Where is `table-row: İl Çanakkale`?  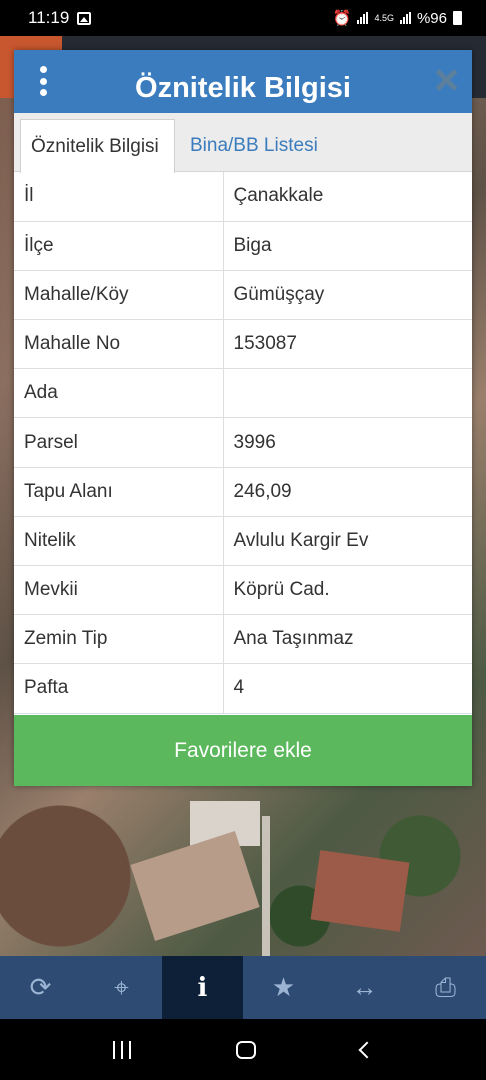 table-row: İl Çanakkale is located at coordinates (243, 197).